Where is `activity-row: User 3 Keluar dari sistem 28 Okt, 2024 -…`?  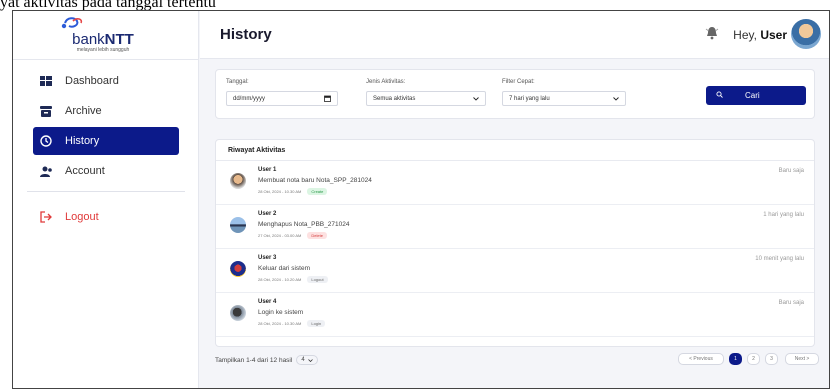 activity-row: User 3 Keluar dari sistem 28 Okt, 2024 -… is located at coordinates (515, 271).